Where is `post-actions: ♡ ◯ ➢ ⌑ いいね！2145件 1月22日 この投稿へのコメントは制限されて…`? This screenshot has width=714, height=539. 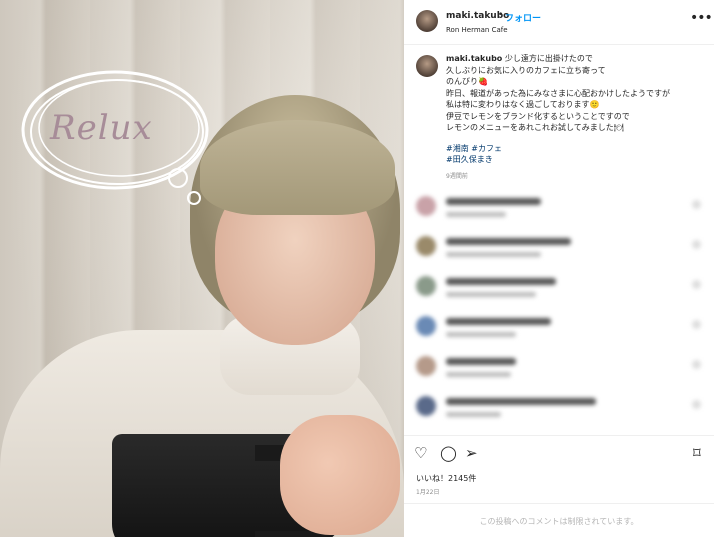
post-actions: ♡ ◯ ➢ ⌑ いいね！2145件 1月22日 この投稿へのコメントは制限されて… is located at coordinates (559, 485).